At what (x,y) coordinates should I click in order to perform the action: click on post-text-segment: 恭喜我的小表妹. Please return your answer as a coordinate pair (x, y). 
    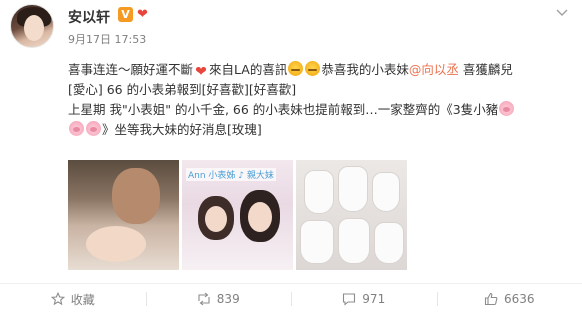
    Looking at the image, I should click on (365, 69).